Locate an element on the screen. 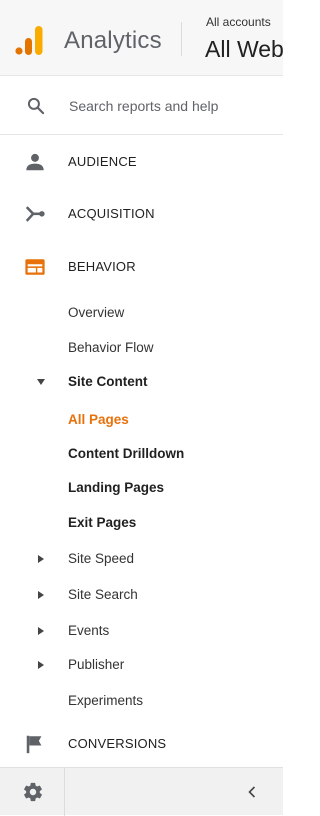 The image size is (320, 816). nav-item-content-drilldown: Content Drilldown is located at coordinates (141, 453).